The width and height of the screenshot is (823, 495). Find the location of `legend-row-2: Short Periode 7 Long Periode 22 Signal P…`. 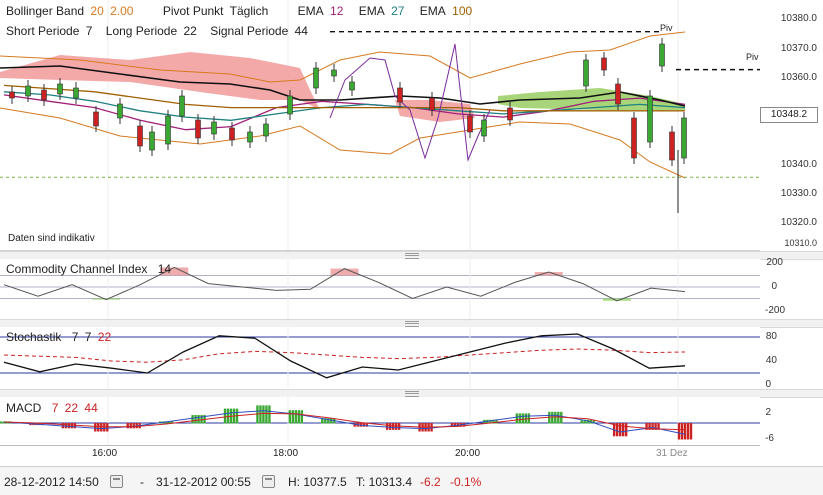

legend-row-2: Short Periode 7 Long Periode 22 Signal P… is located at coordinates (158, 31).